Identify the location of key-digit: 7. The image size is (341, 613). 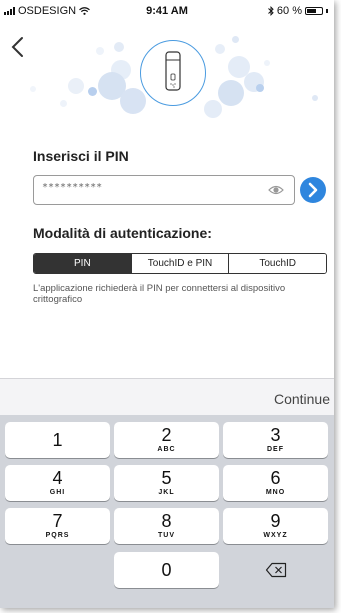
(57, 521).